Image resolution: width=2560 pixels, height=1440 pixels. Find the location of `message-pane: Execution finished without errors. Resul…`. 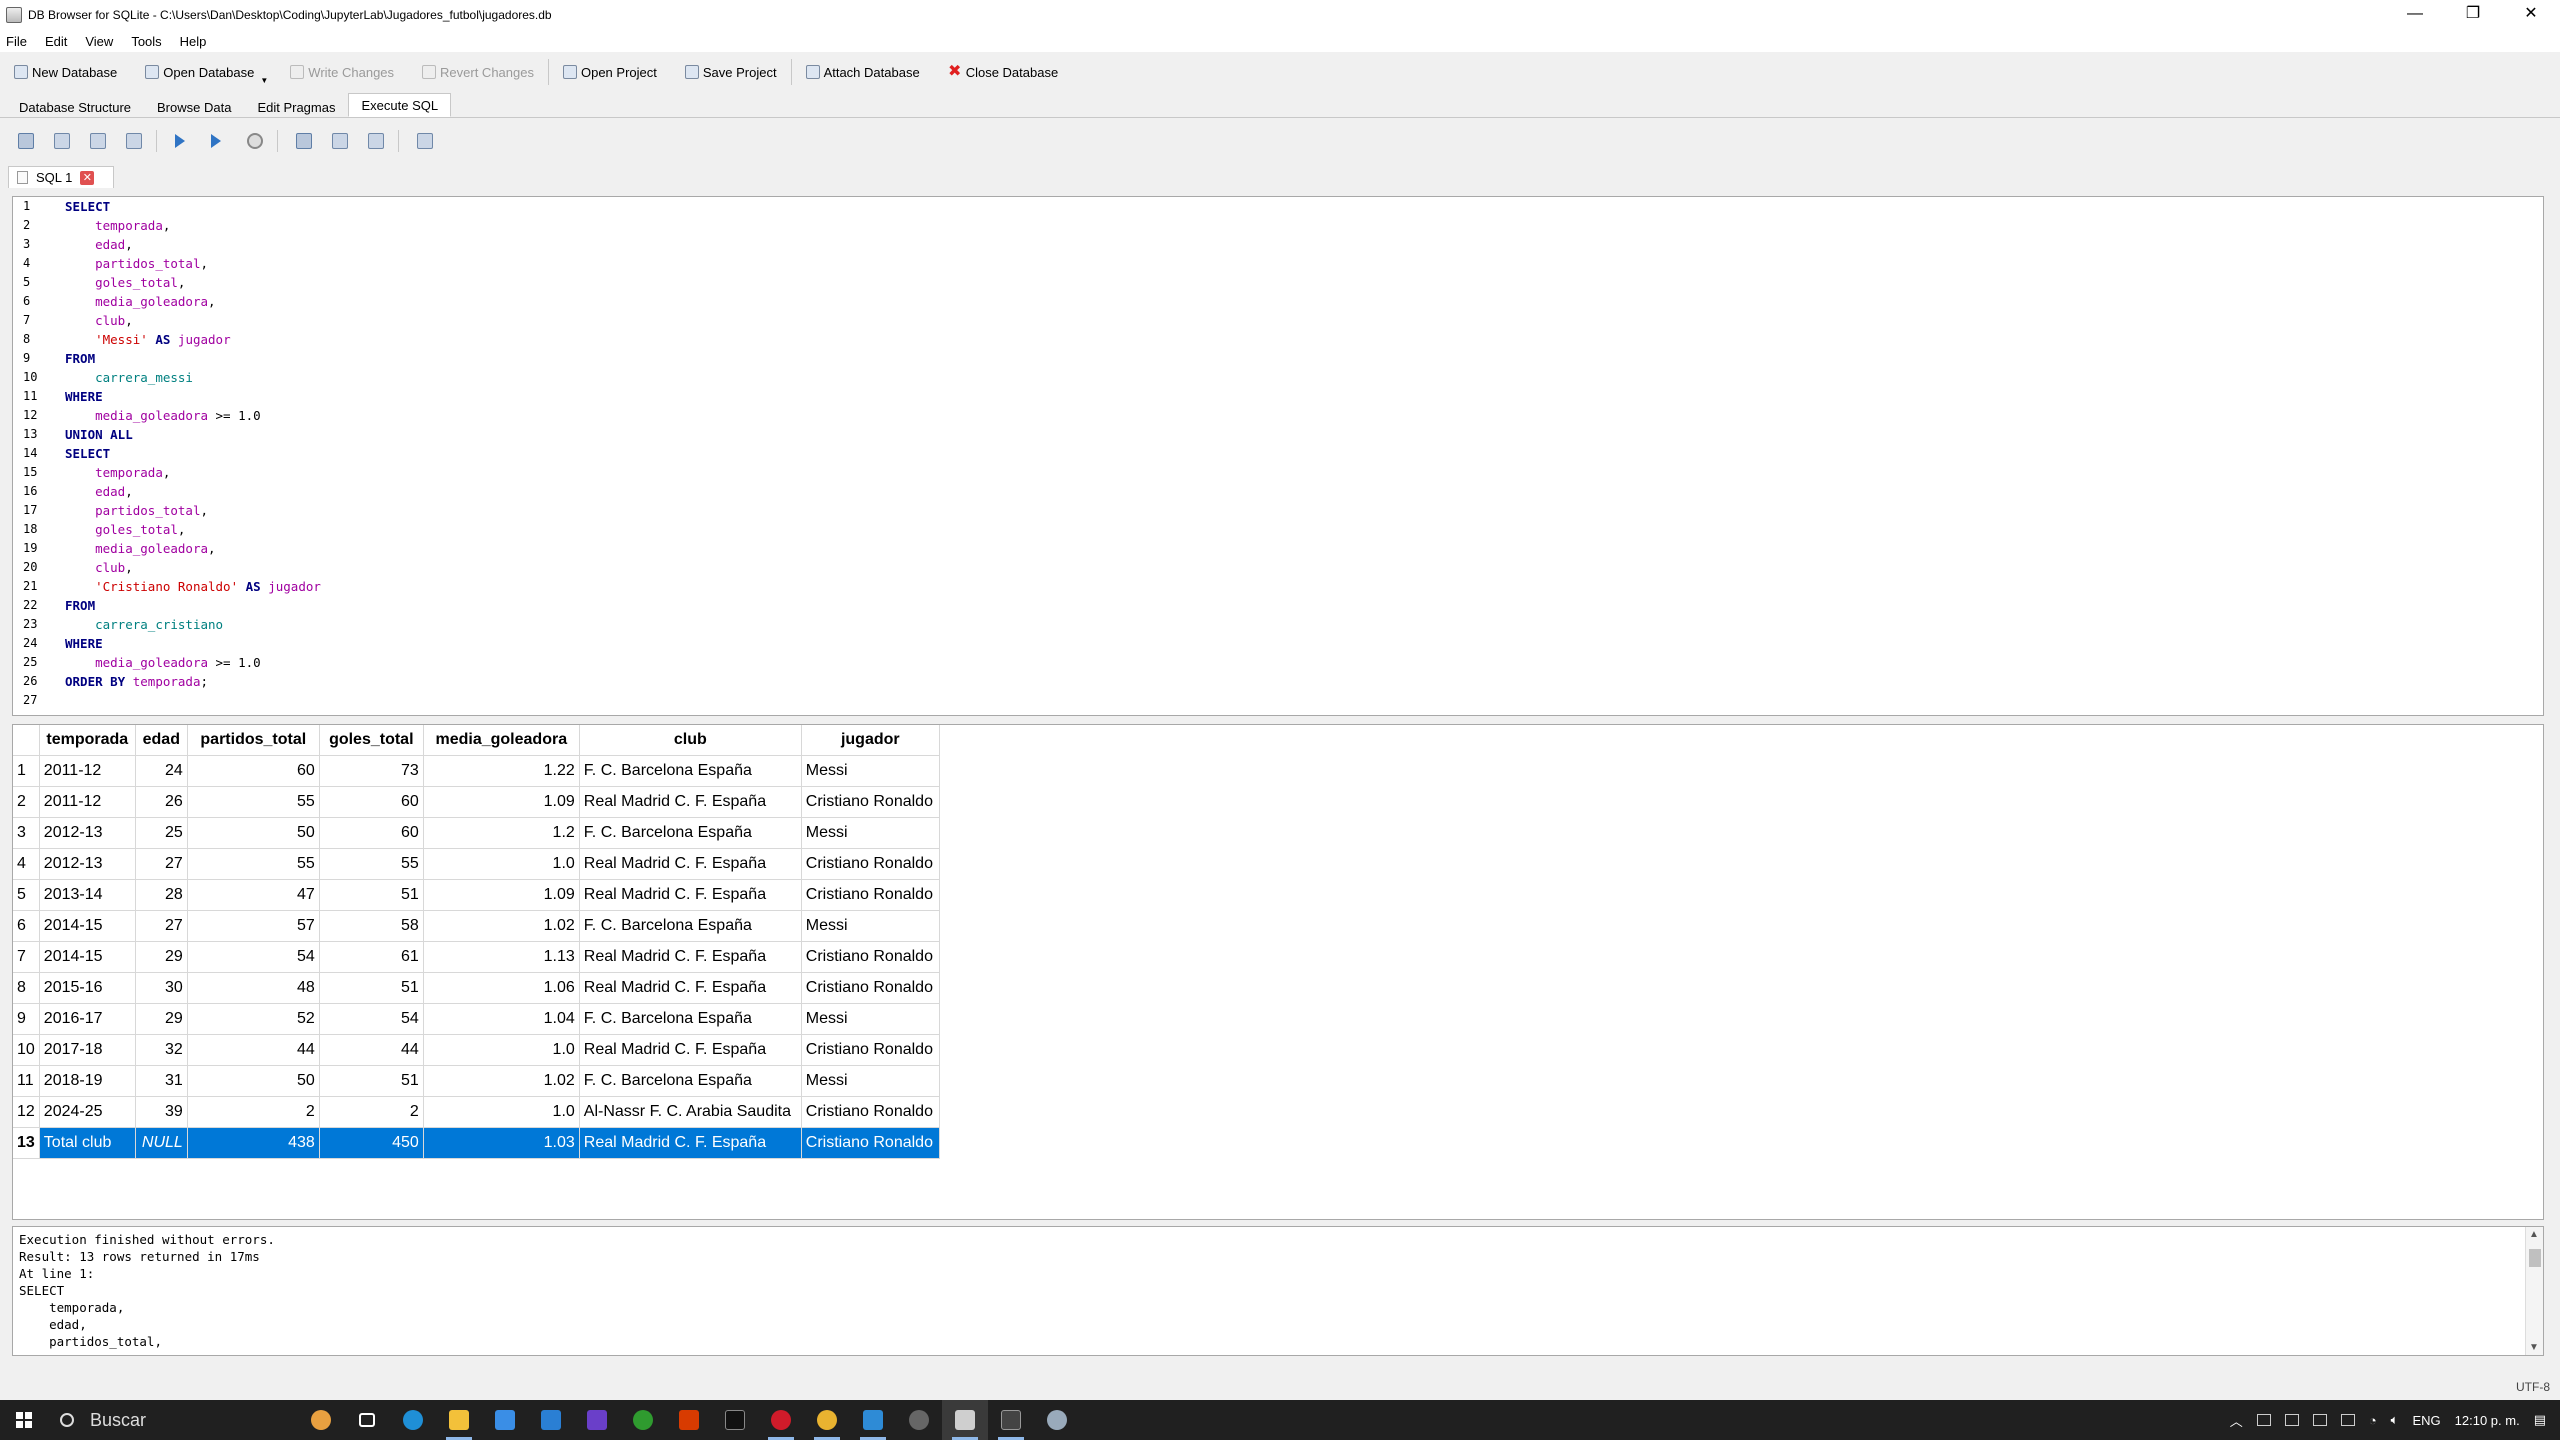

message-pane: Execution finished without errors. Resul… is located at coordinates (1278, 1291).